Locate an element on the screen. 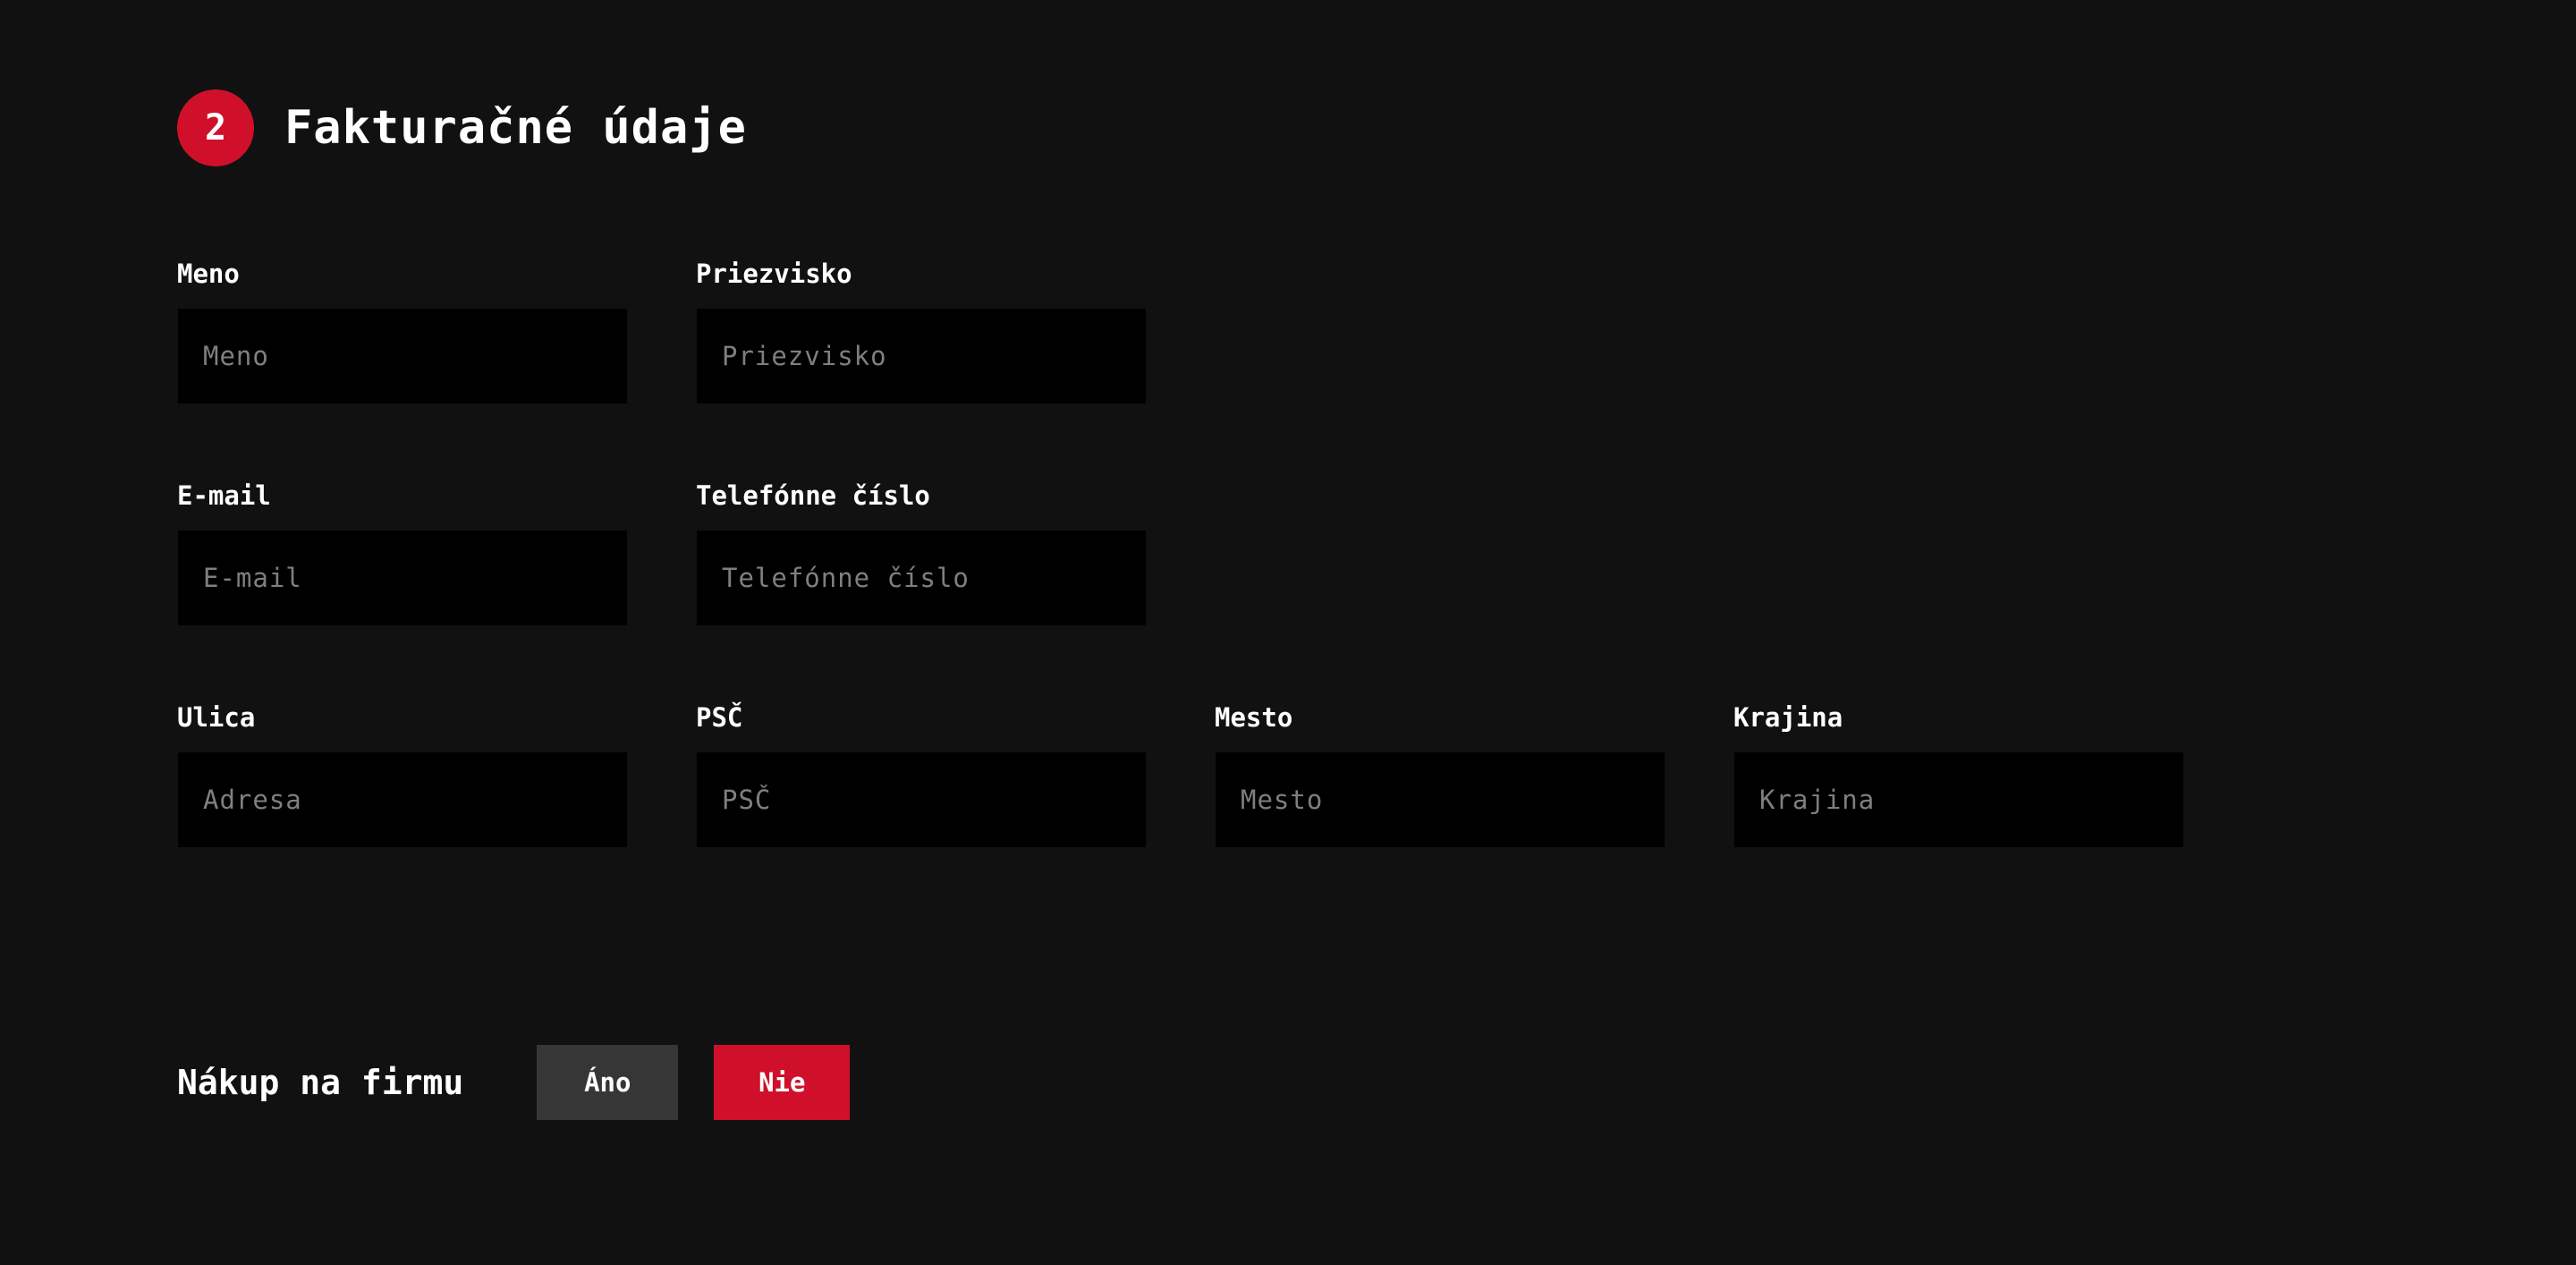 The width and height of the screenshot is (2576, 1265). company-purchase-label: Nákup na firmu is located at coordinates (320, 1082).